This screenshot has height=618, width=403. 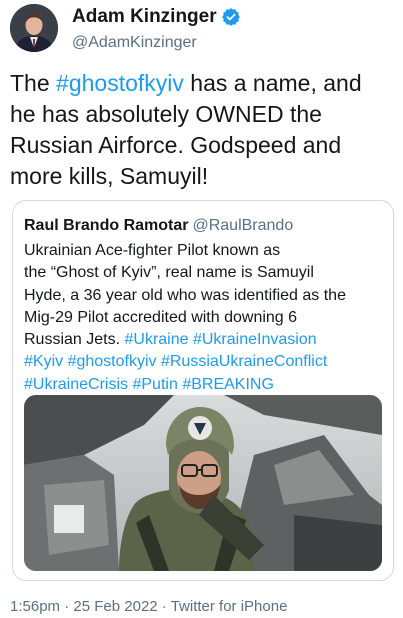 What do you see at coordinates (156, 29) in the screenshot?
I see `author-names: Adam Kinzinger @AdamKinzinger` at bounding box center [156, 29].